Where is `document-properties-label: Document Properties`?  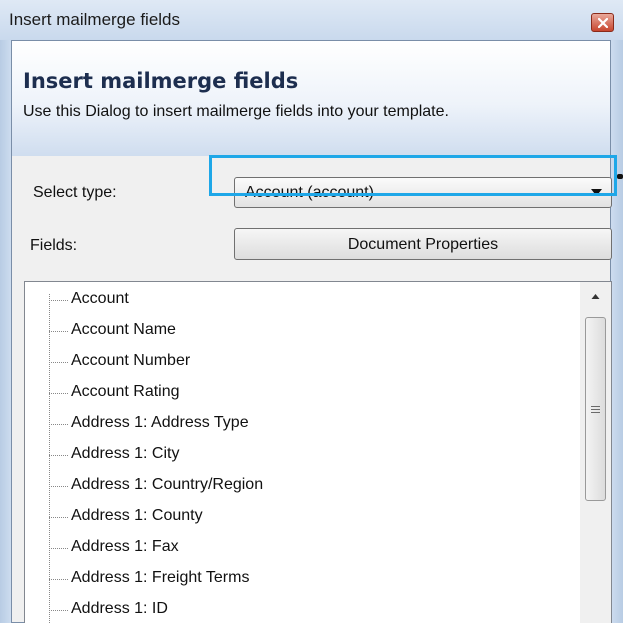
document-properties-label: Document Properties is located at coordinates (423, 244).